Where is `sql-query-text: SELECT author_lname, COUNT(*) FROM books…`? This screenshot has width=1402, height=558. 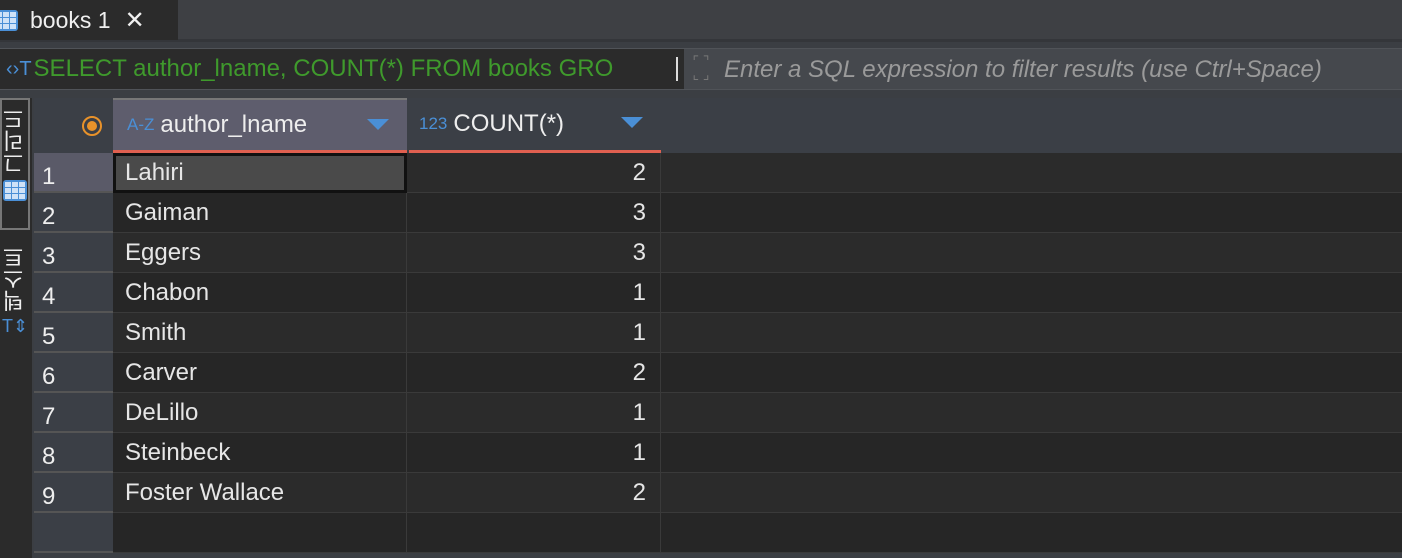 sql-query-text: SELECT author_lname, COUNT(*) FROM books… is located at coordinates (323, 68).